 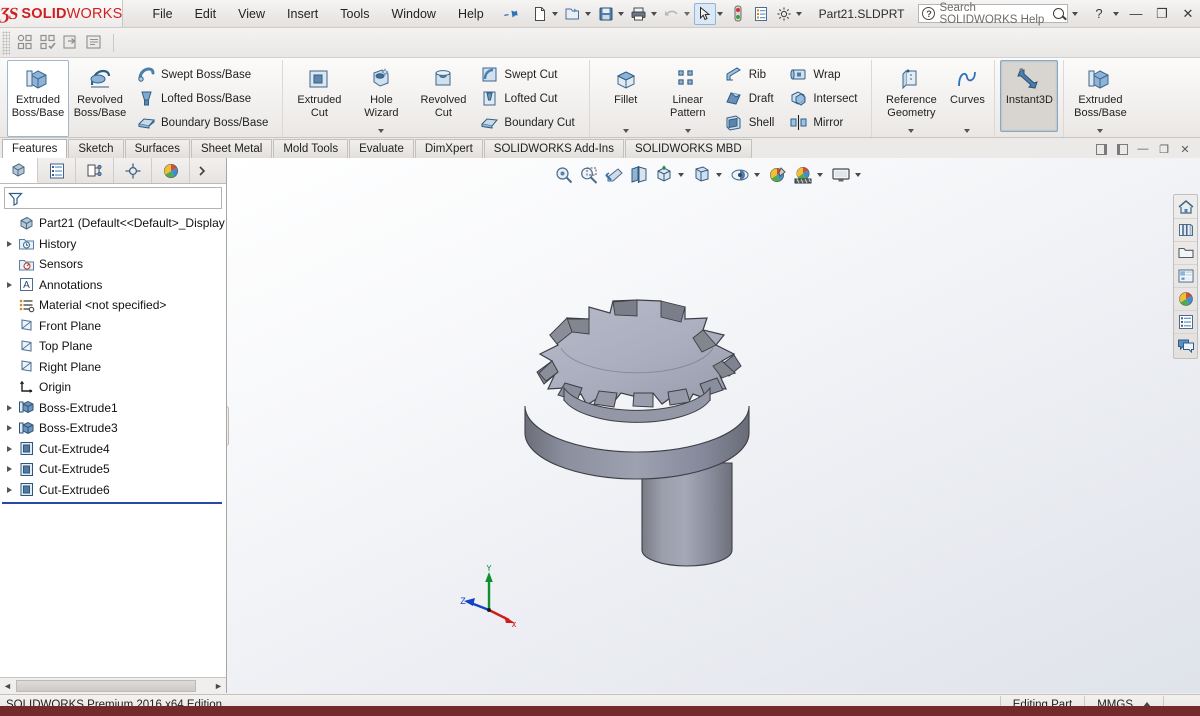 What do you see at coordinates (113, 428) in the screenshot?
I see `tree-item-boss-extrude3: Boss-Extrude3` at bounding box center [113, 428].